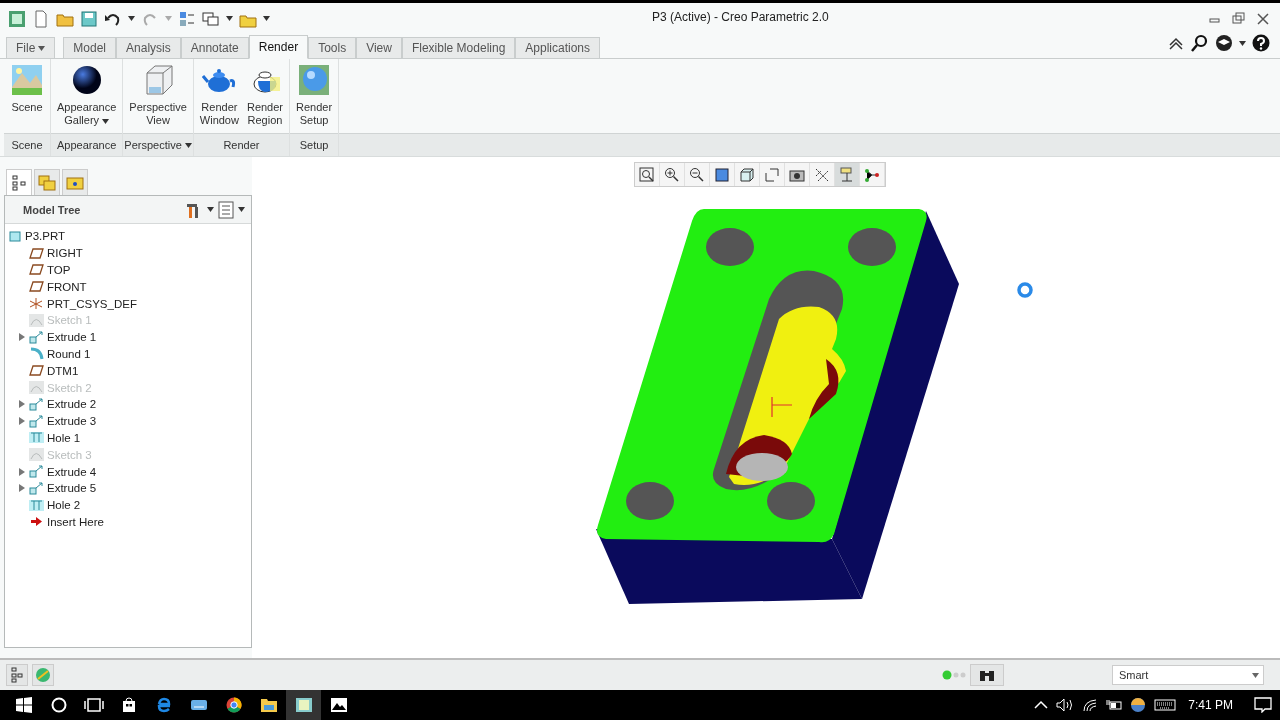  What do you see at coordinates (130, 236) in the screenshot?
I see `tree-root: P3.PRT` at bounding box center [130, 236].